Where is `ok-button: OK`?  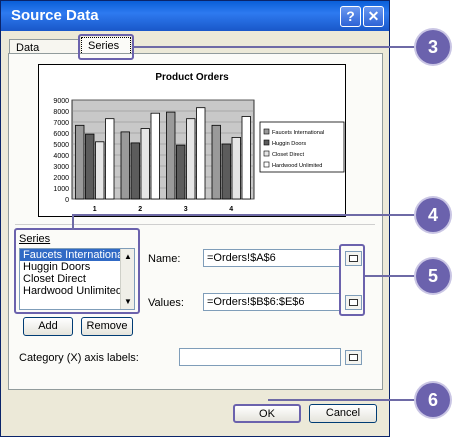 ok-button: OK is located at coordinates (267, 413).